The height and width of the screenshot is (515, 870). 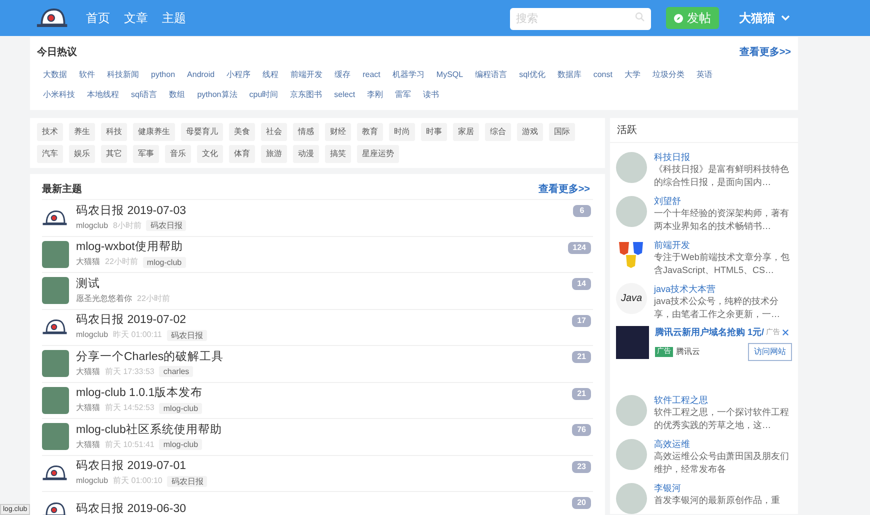 What do you see at coordinates (532, 75) in the screenshot?
I see `hot-tag-link: sql优化` at bounding box center [532, 75].